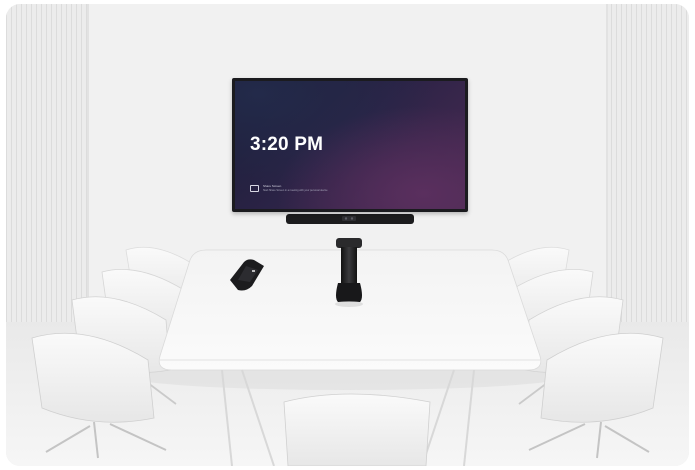 The width and height of the screenshot is (695, 470). What do you see at coordinates (357, 429) in the screenshot?
I see `chair-foreground-center` at bounding box center [357, 429].